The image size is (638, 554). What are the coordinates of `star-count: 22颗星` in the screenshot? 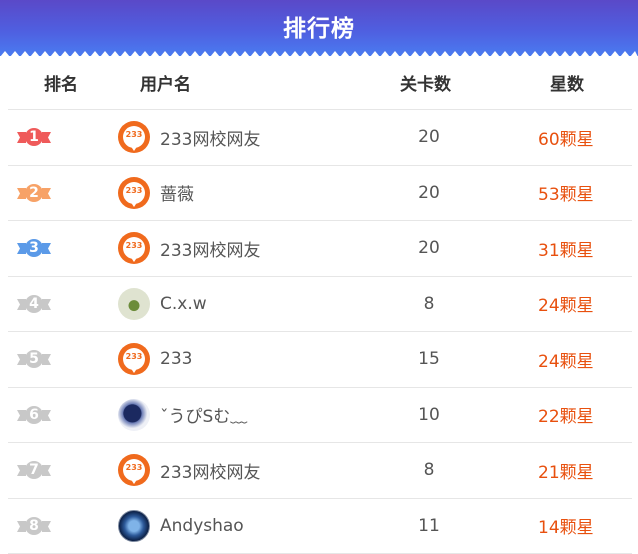 It's located at (566, 415).